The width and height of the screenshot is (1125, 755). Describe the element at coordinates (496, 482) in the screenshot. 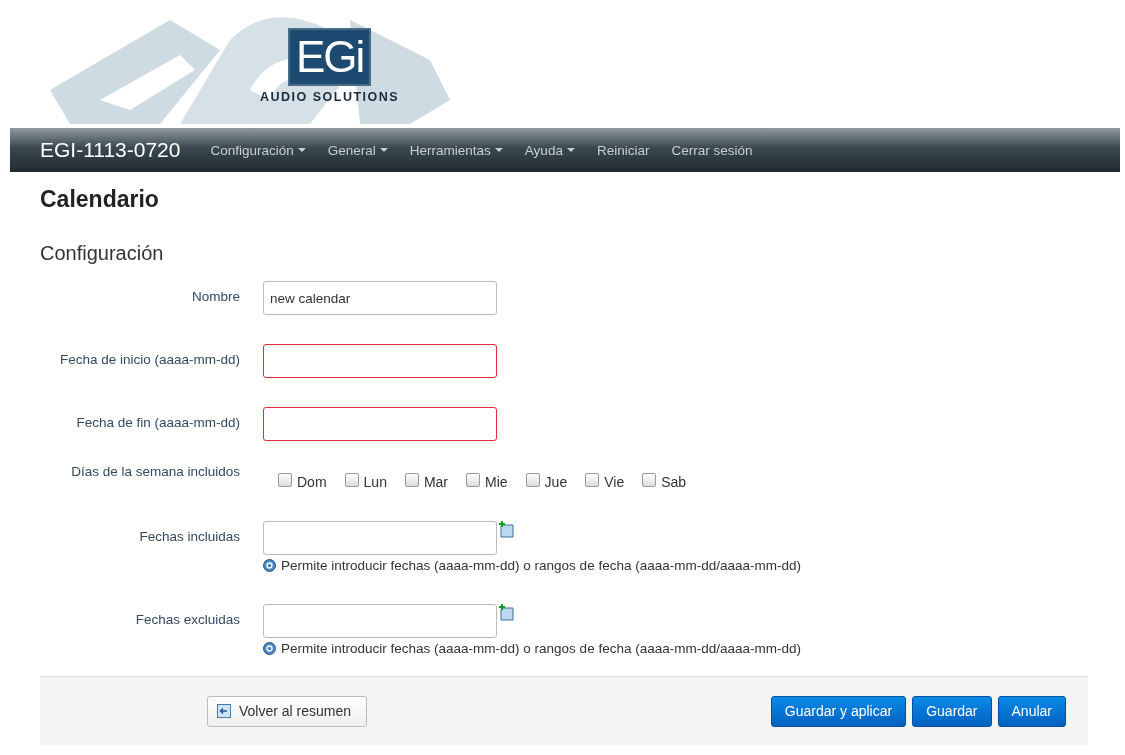

I see `checkbox-label: Mie` at that location.